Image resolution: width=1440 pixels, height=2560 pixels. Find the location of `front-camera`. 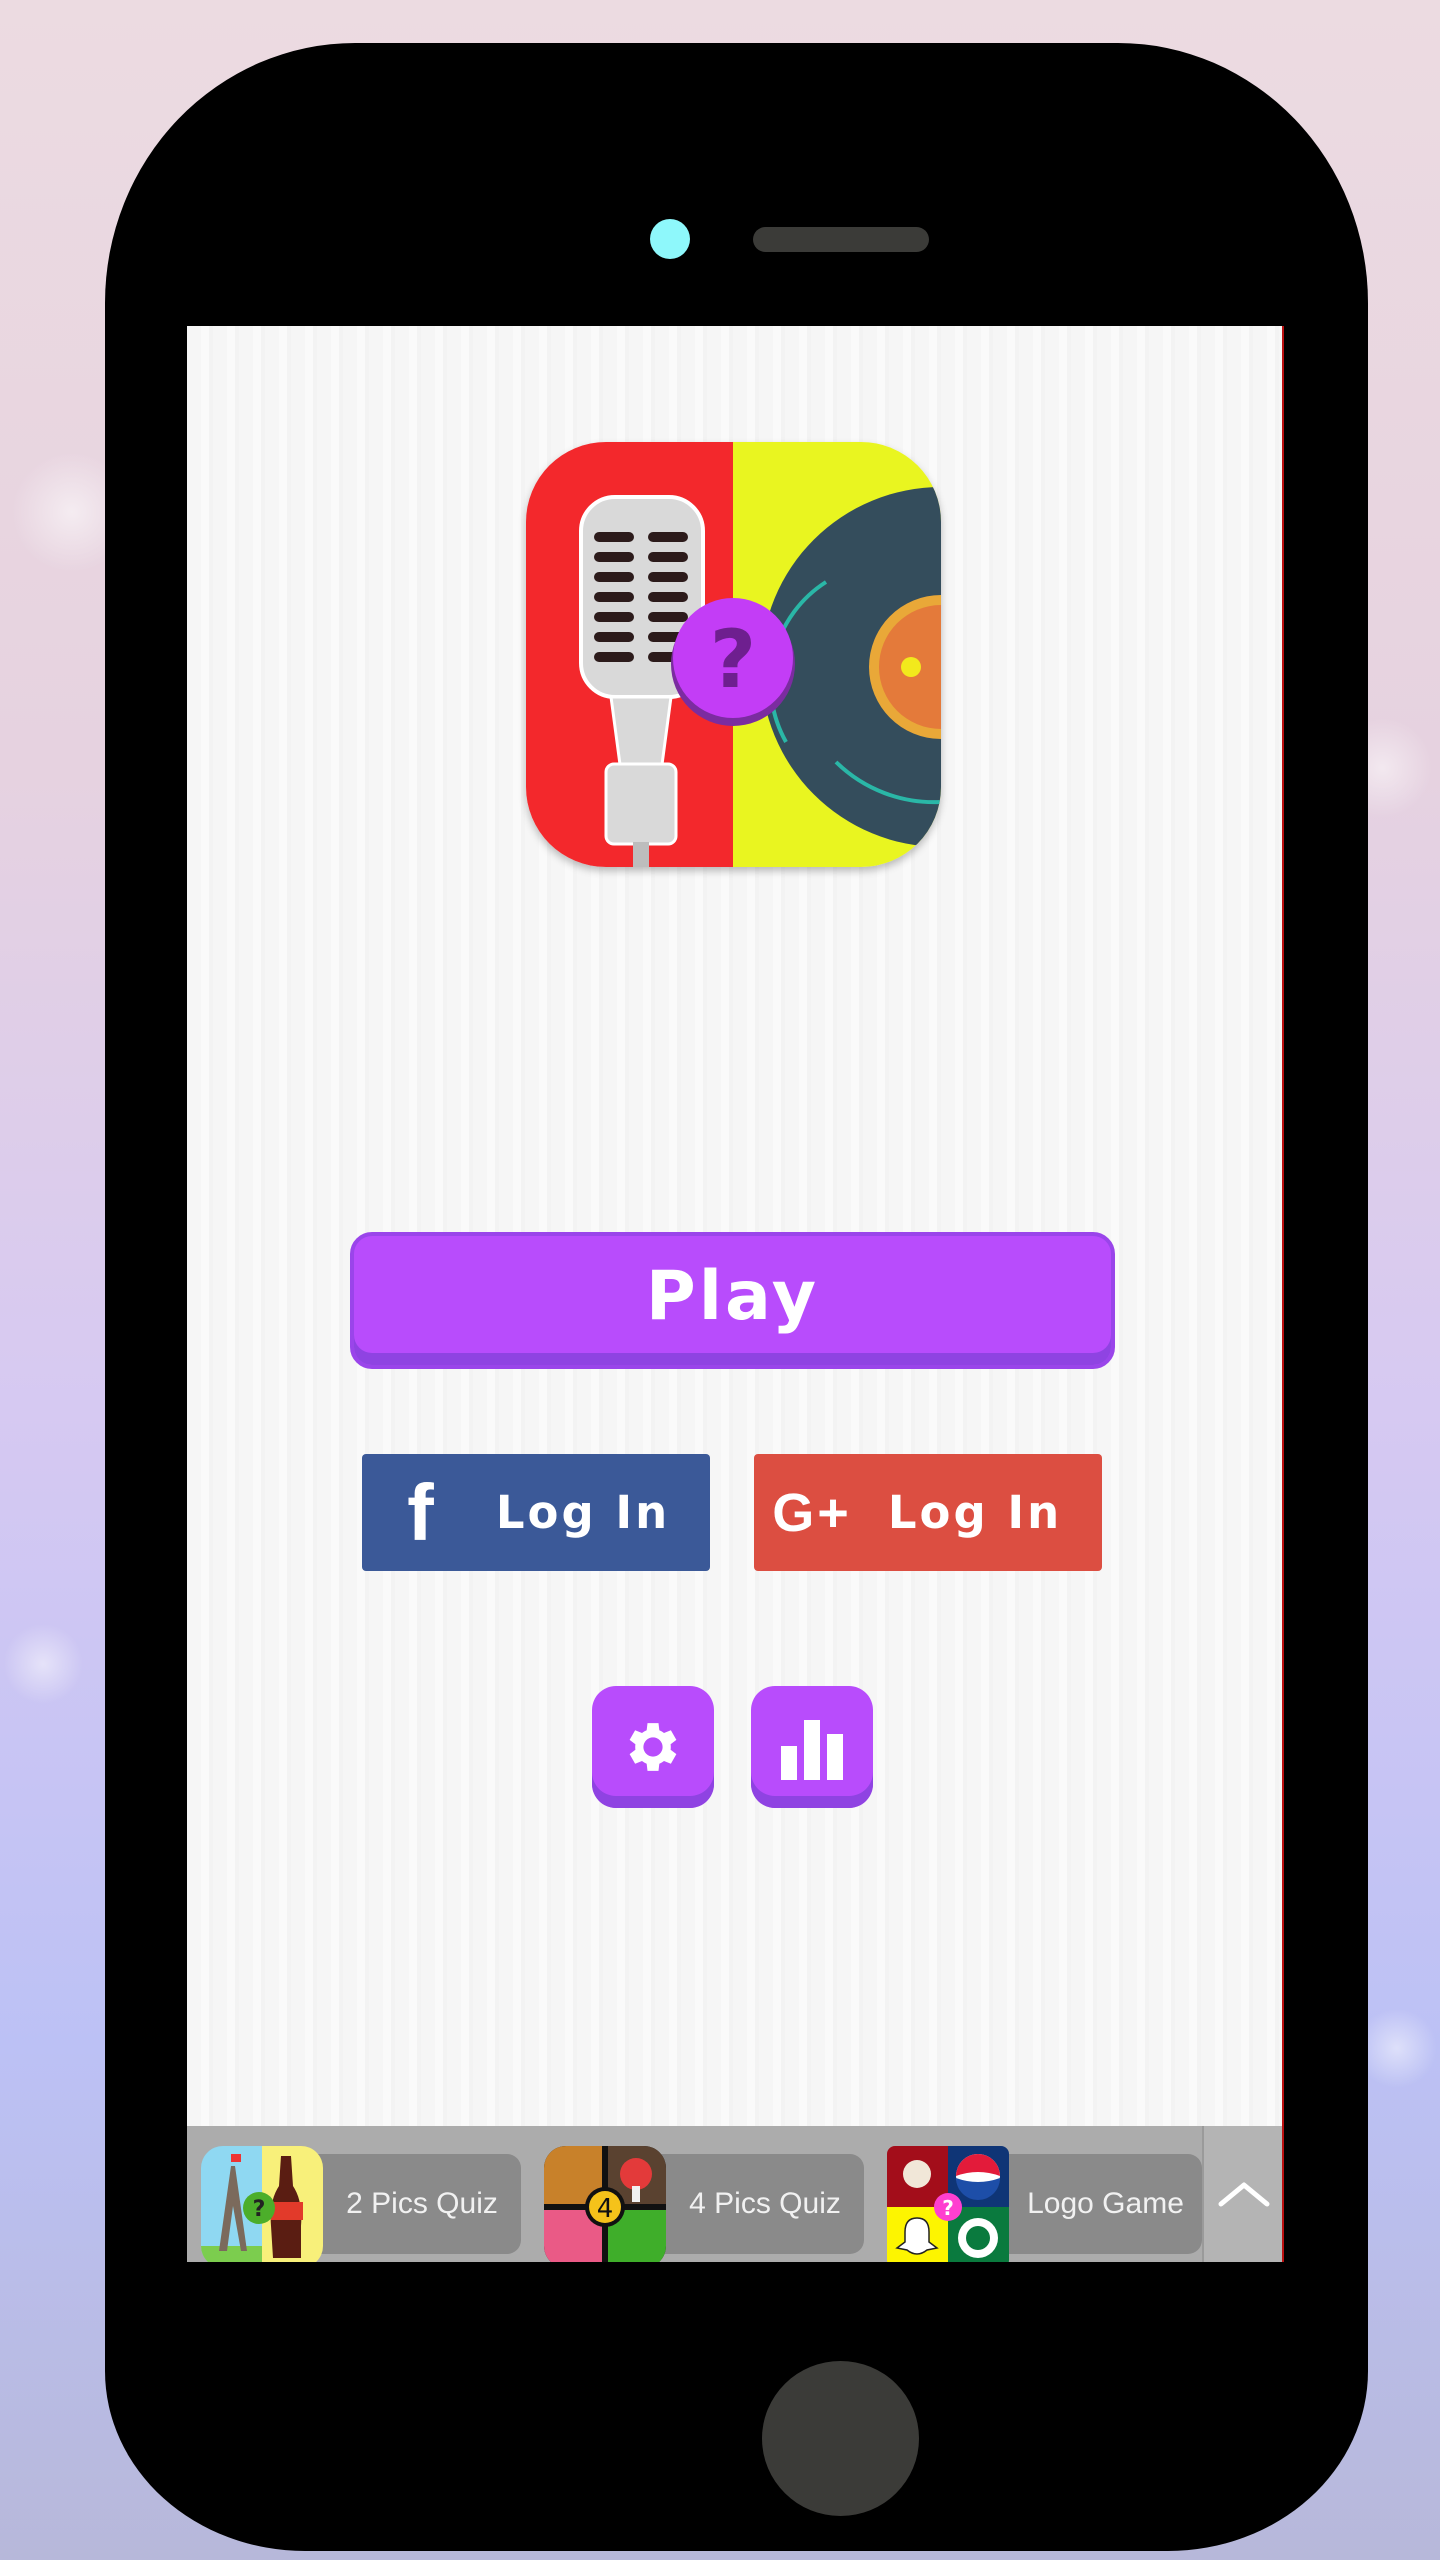

front-camera is located at coordinates (670, 239).